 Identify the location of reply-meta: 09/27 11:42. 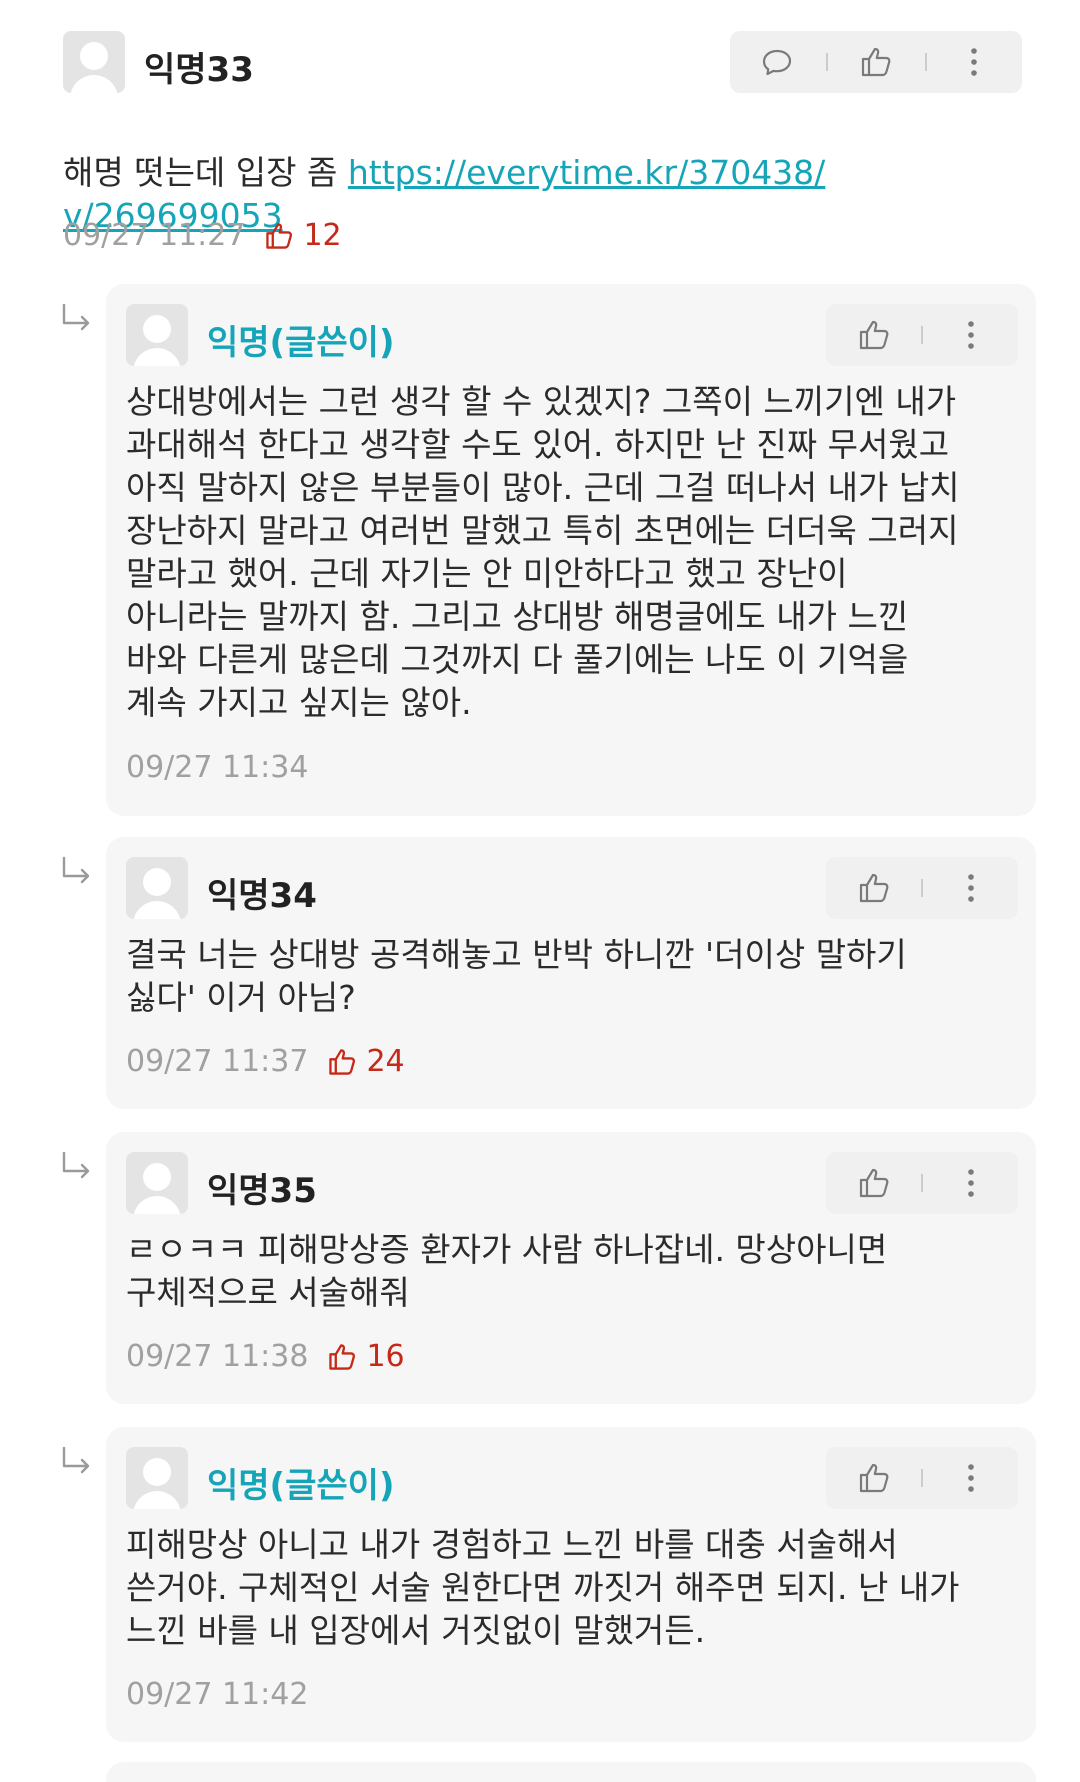
(217, 1694).